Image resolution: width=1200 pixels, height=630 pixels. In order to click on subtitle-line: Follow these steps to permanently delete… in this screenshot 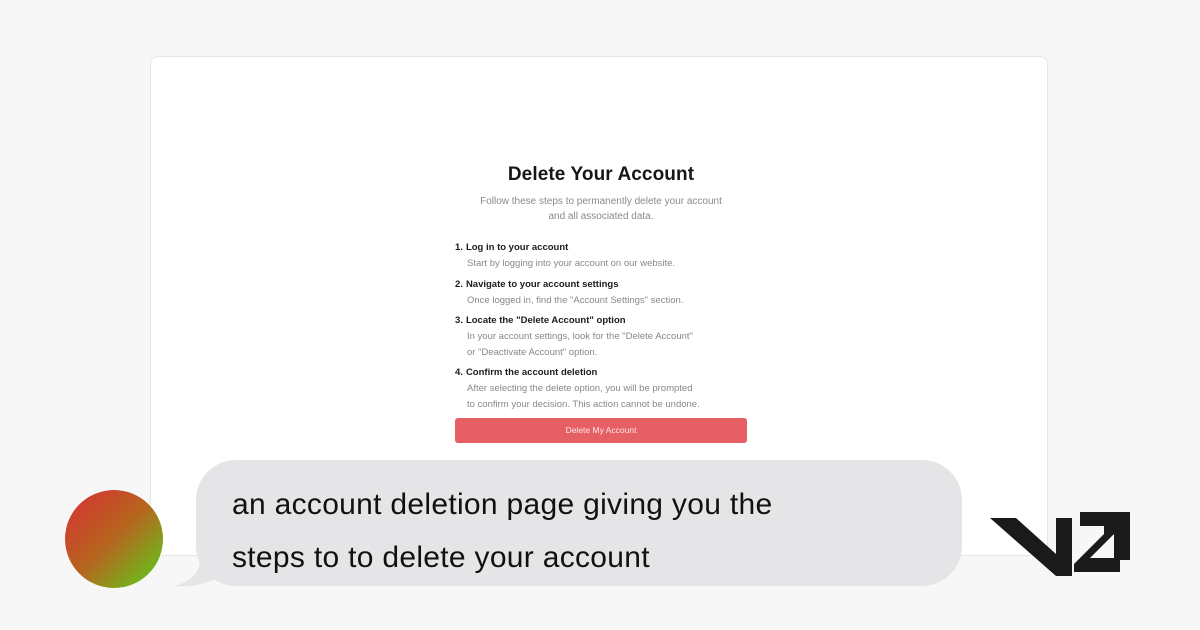, I will do `click(601, 201)`.